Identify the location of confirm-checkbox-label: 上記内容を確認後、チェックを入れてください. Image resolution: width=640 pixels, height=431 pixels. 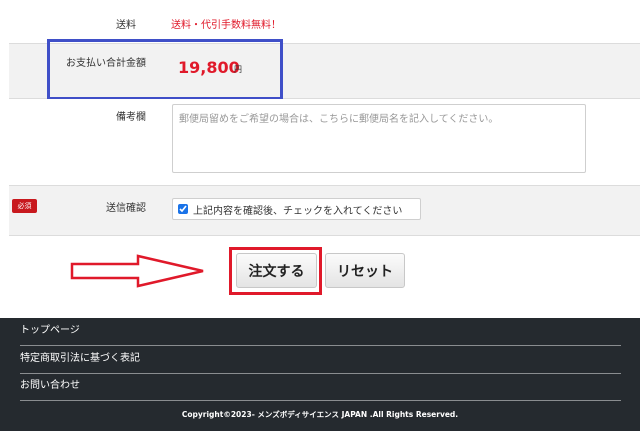
(298, 211).